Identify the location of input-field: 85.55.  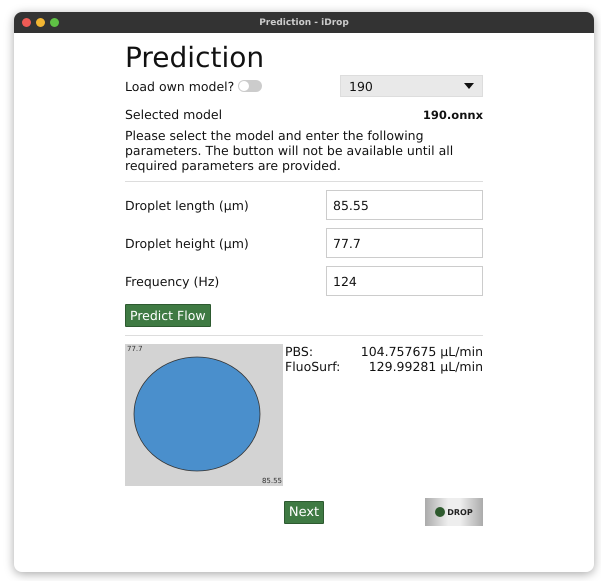
(404, 205).